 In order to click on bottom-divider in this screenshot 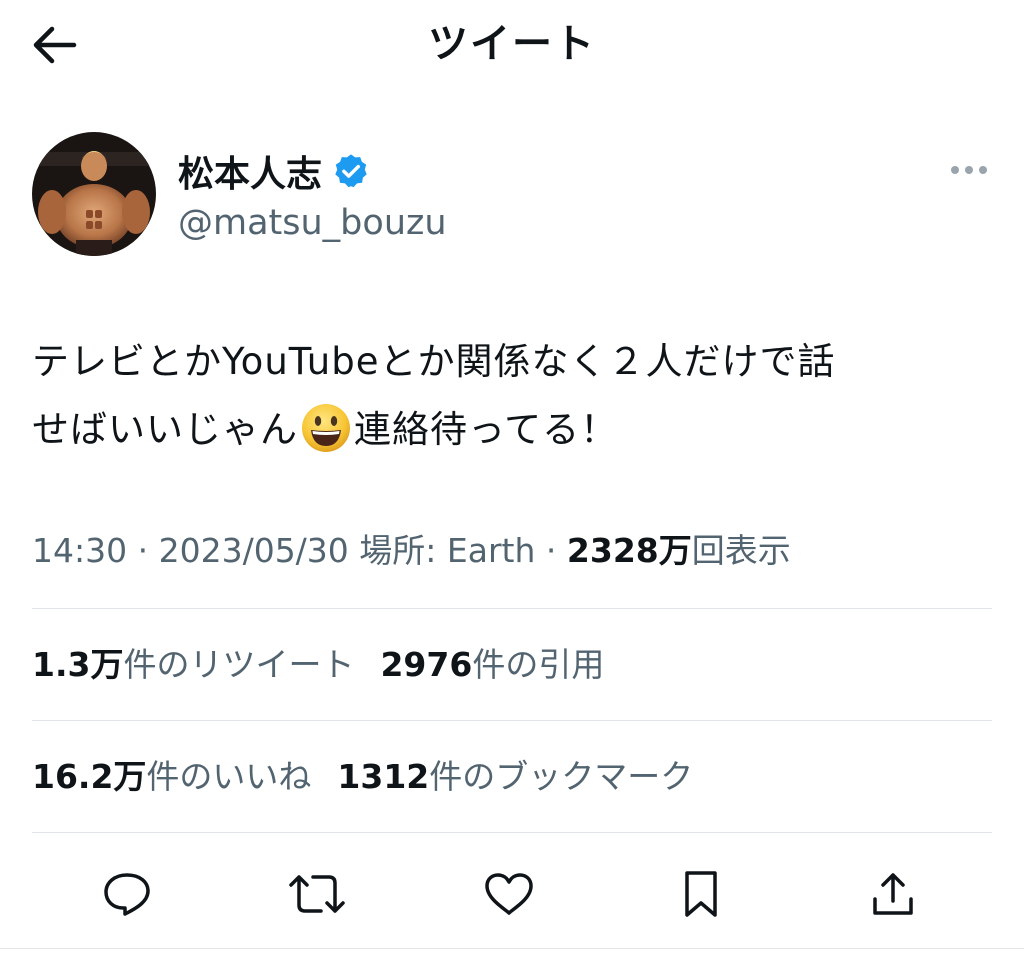, I will do `click(512, 948)`.